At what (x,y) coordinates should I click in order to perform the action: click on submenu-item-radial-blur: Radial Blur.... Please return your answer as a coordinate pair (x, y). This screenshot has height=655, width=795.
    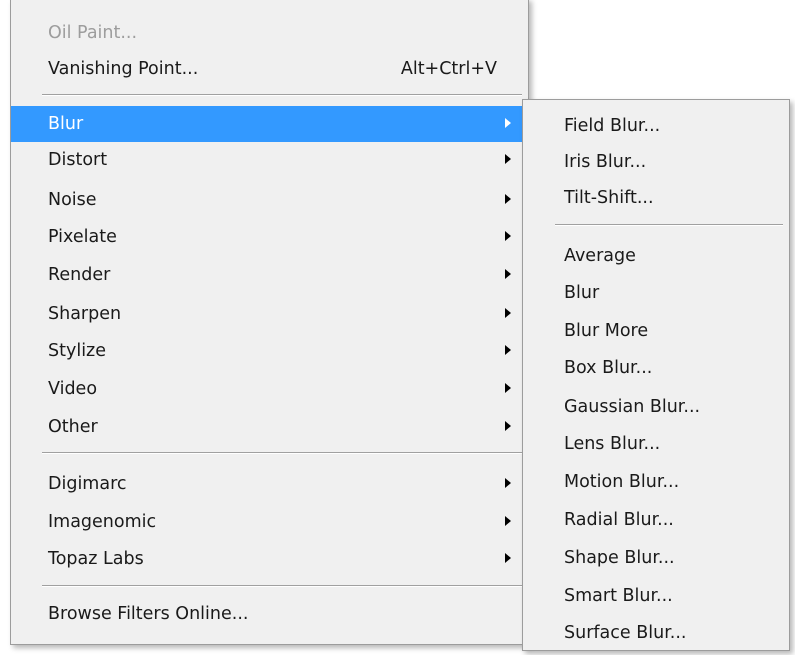
    Looking at the image, I should click on (656, 520).